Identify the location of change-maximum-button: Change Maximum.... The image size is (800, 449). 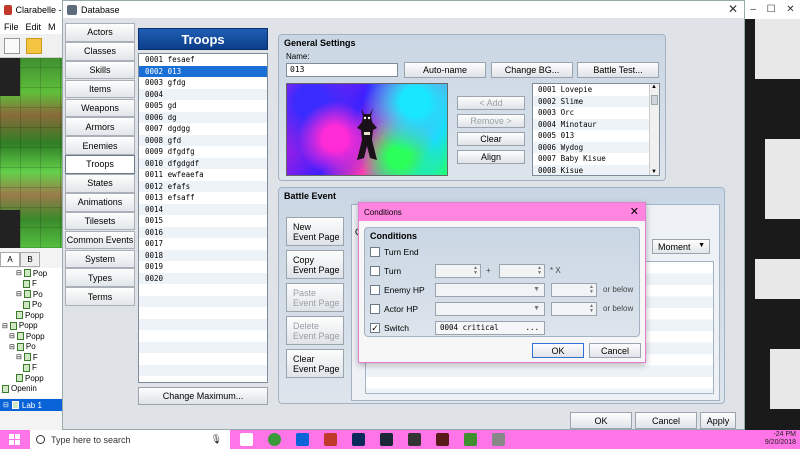
(203, 396).